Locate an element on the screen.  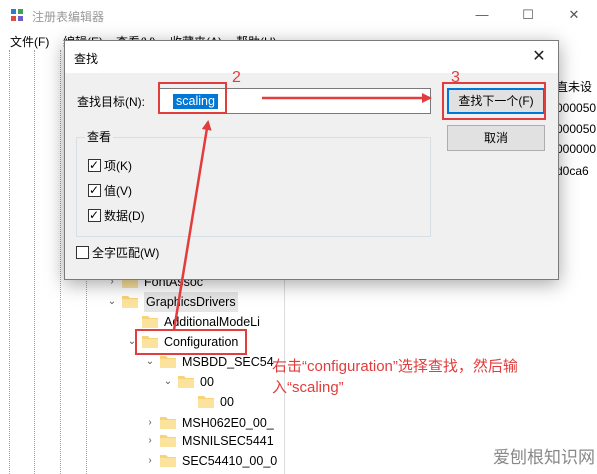
watermark: 爱刨根知识网 is located at coordinates (544, 457).